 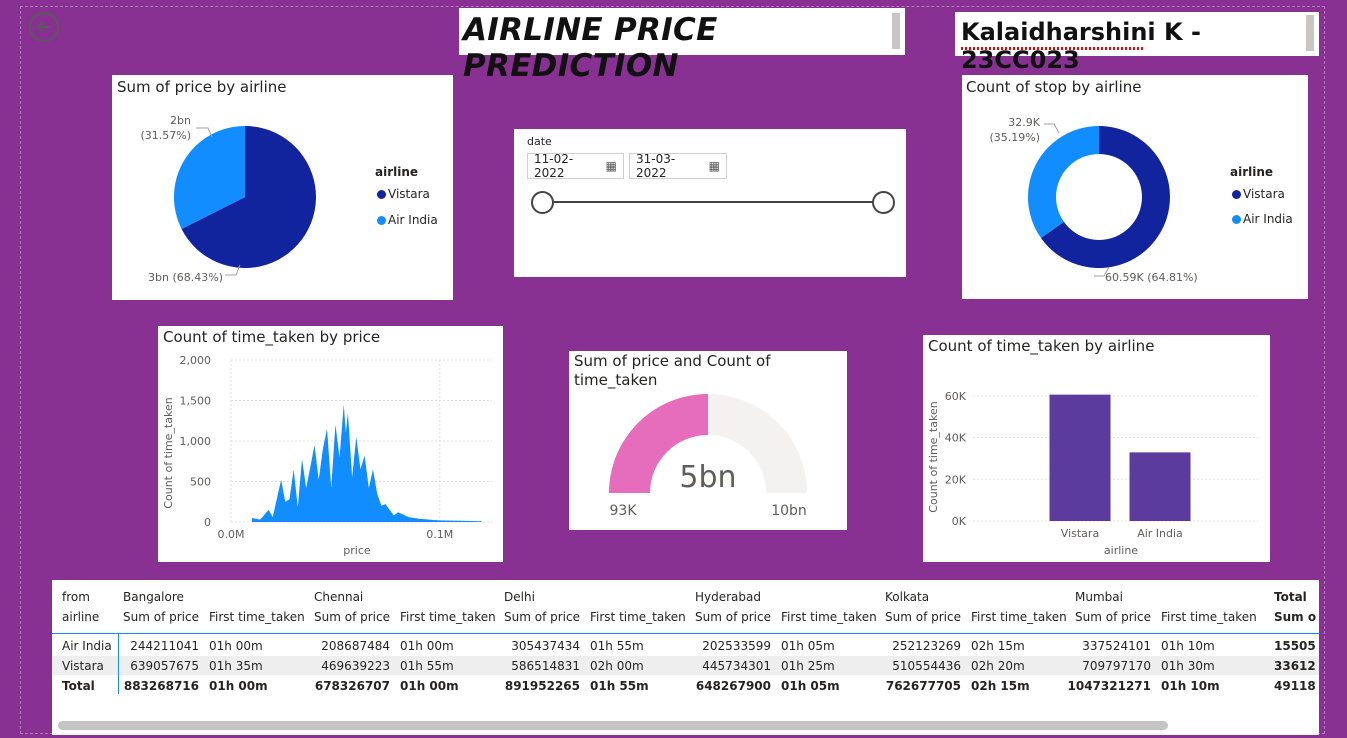 What do you see at coordinates (1080, 533) in the screenshot?
I see `x-tick-label: Vistara` at bounding box center [1080, 533].